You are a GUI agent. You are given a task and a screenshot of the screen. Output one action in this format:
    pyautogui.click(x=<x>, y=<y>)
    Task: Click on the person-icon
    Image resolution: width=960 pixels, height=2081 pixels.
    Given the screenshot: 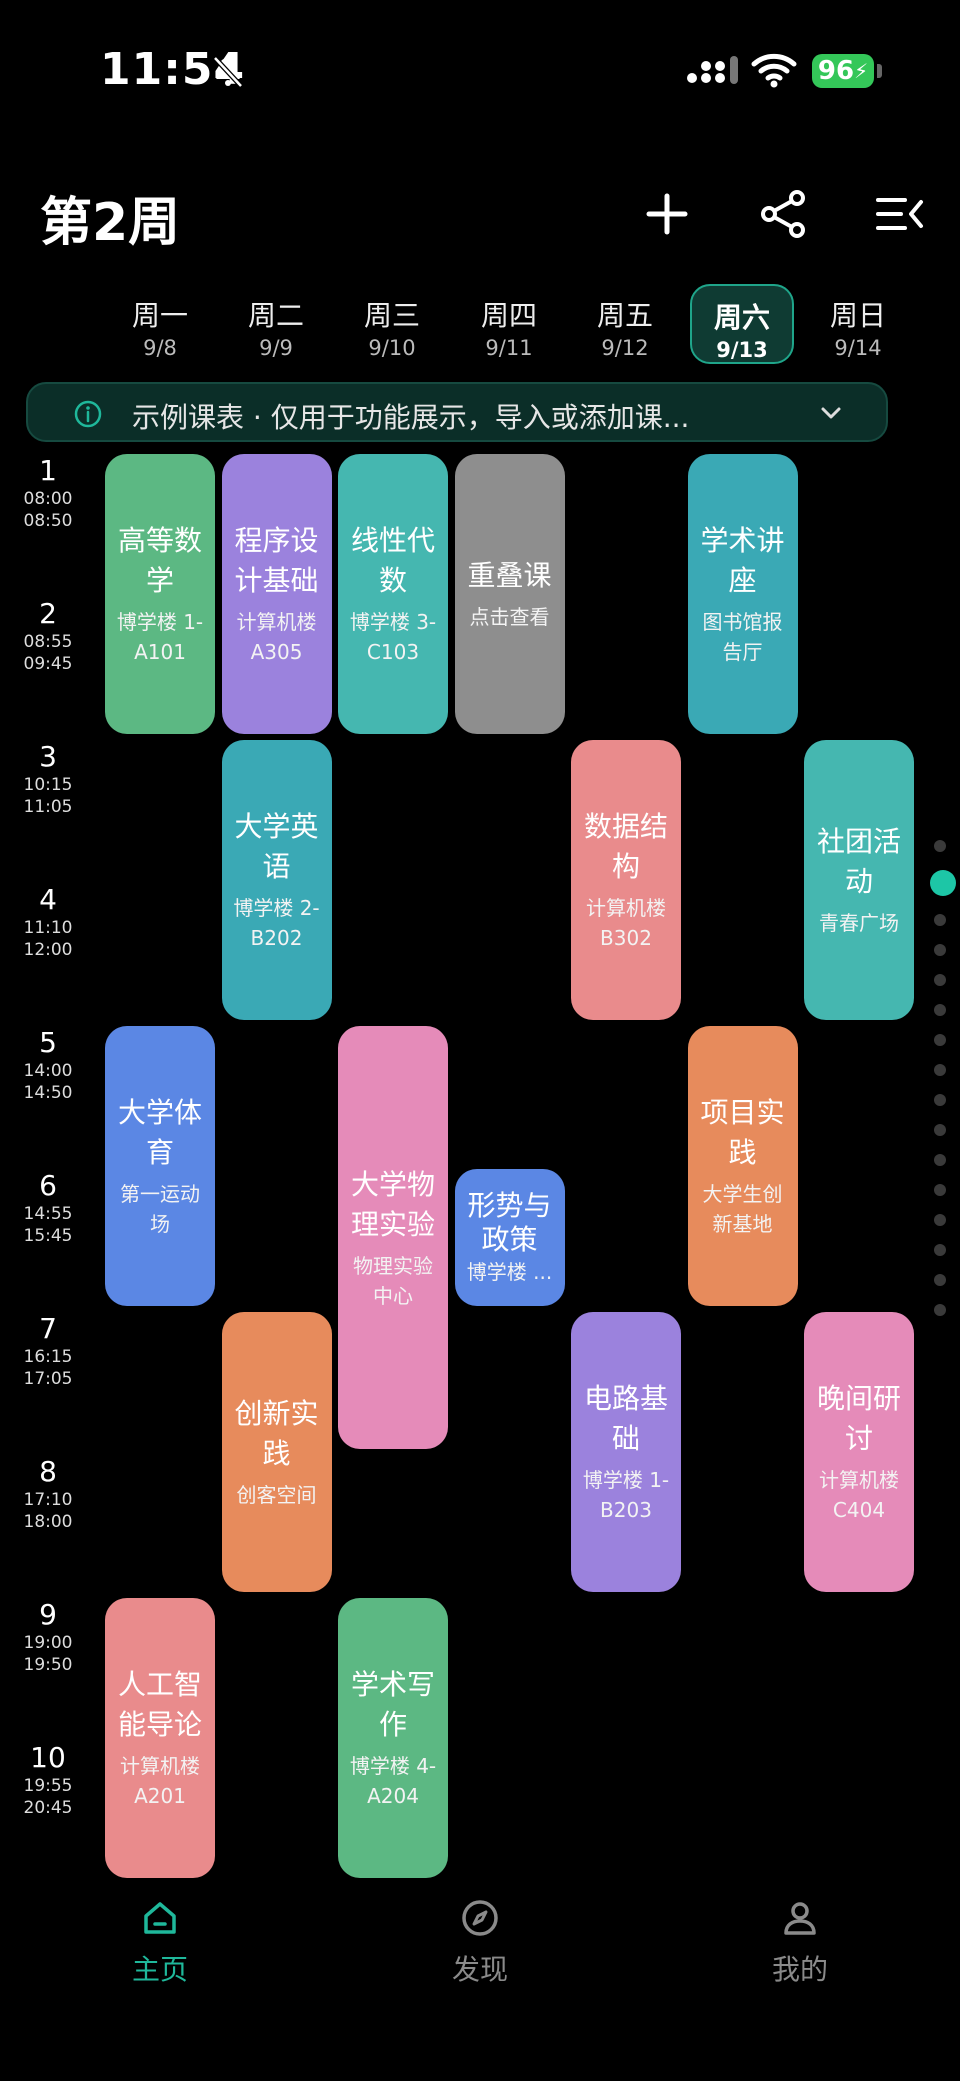 What is the action you would take?
    pyautogui.click(x=800, y=1918)
    